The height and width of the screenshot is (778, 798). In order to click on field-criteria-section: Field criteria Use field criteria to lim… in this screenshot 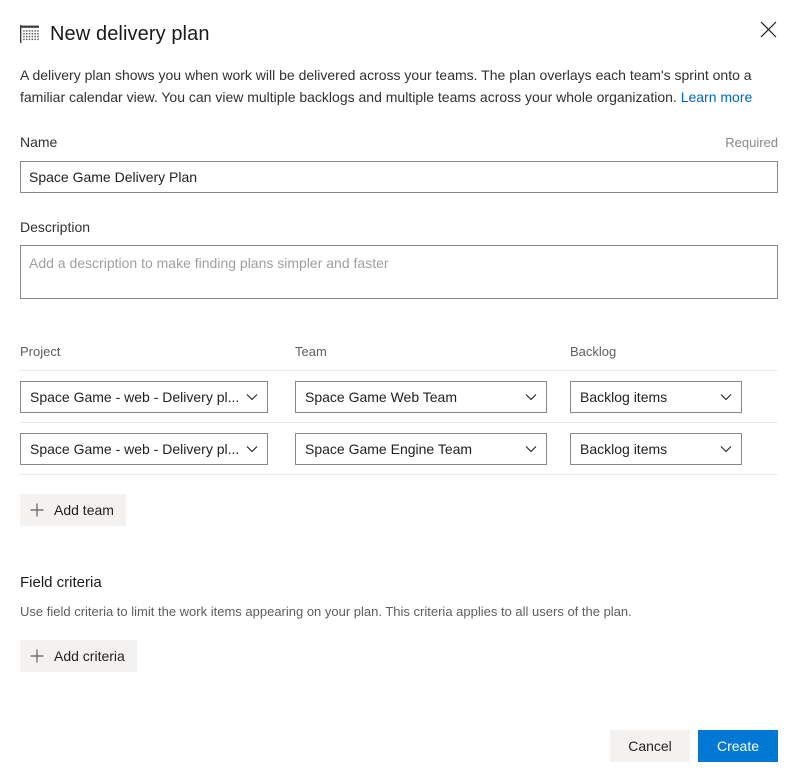, I will do `click(399, 622)`.